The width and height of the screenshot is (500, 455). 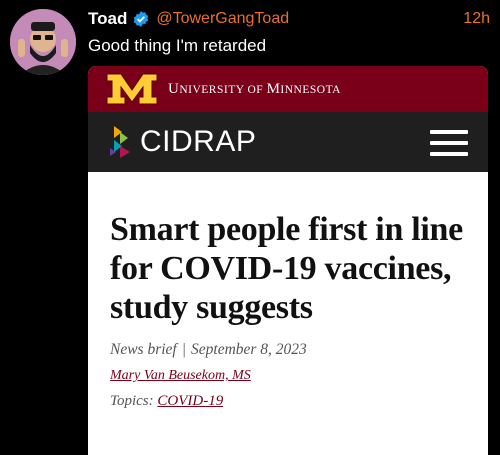 I want to click on article-meta: News brief | September 8, 2023, so click(x=289, y=350).